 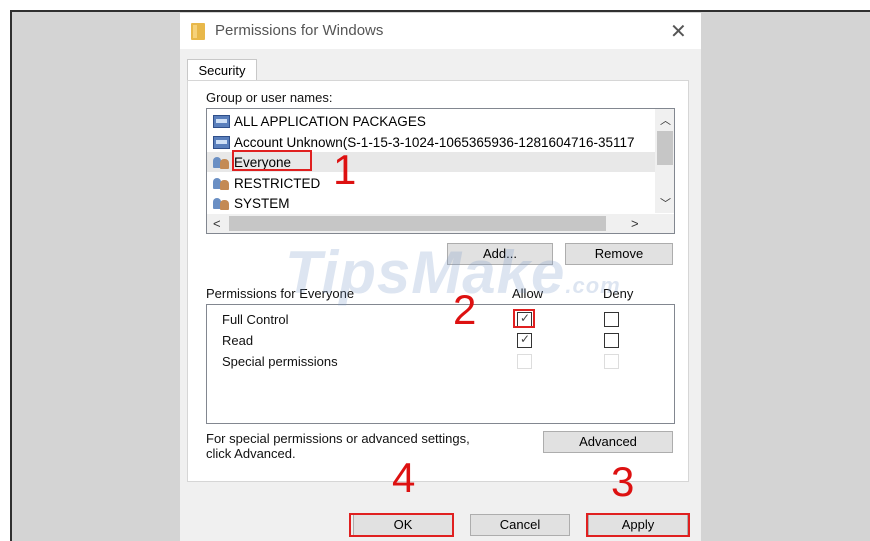 I want to click on user-name: SYSTEM, so click(x=262, y=203).